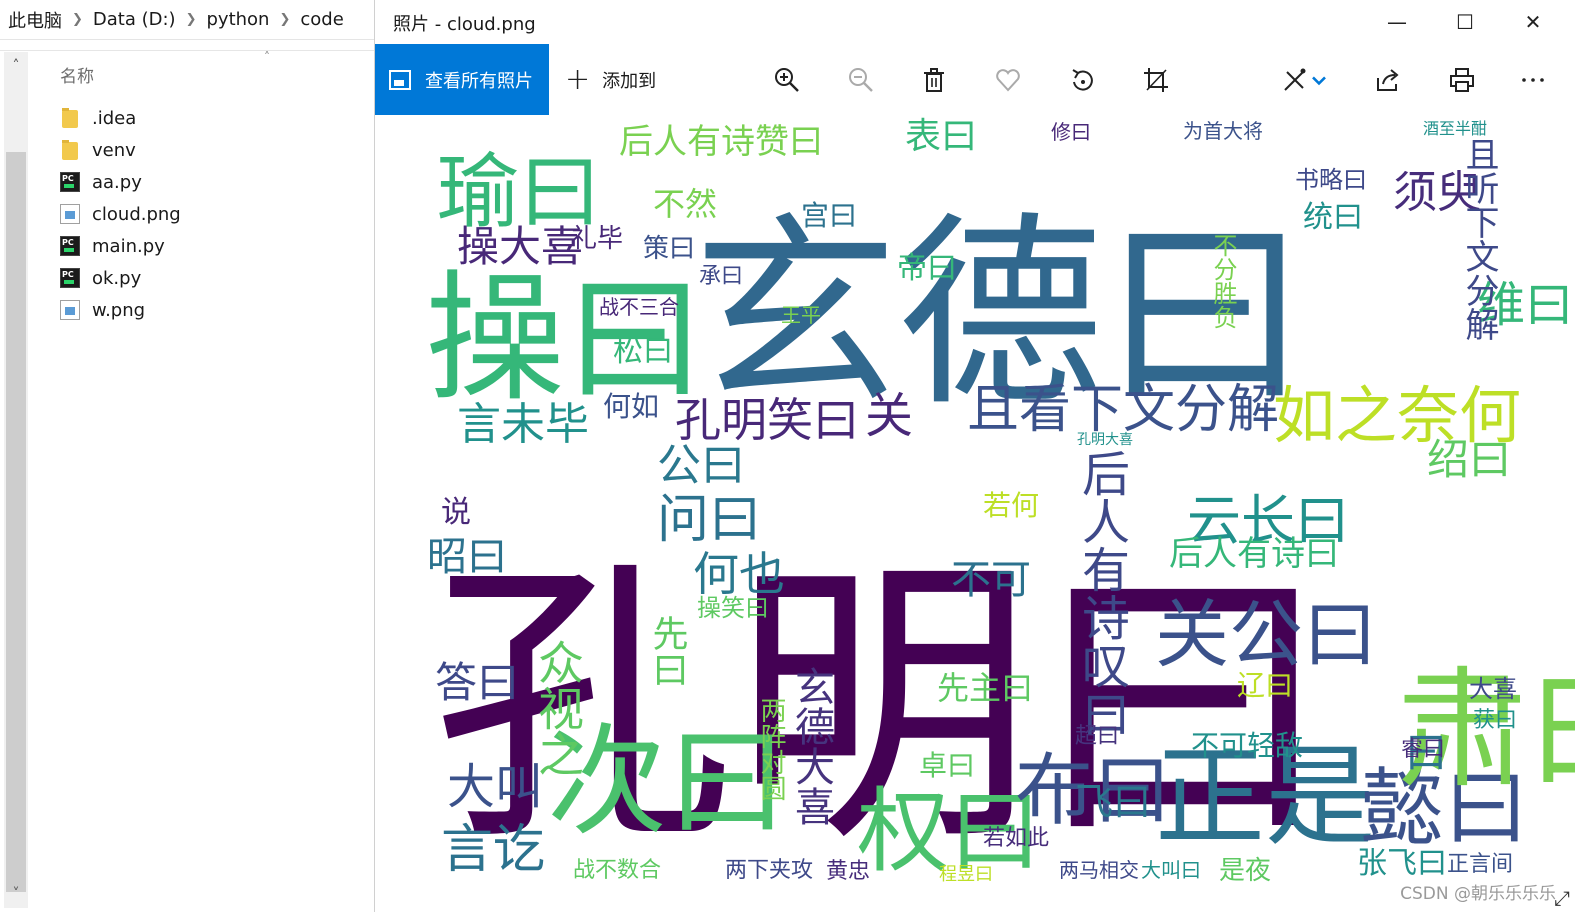 The image size is (1575, 912). Describe the element at coordinates (1223, 281) in the screenshot. I see `word-cloud-word: 不分胜负` at that location.